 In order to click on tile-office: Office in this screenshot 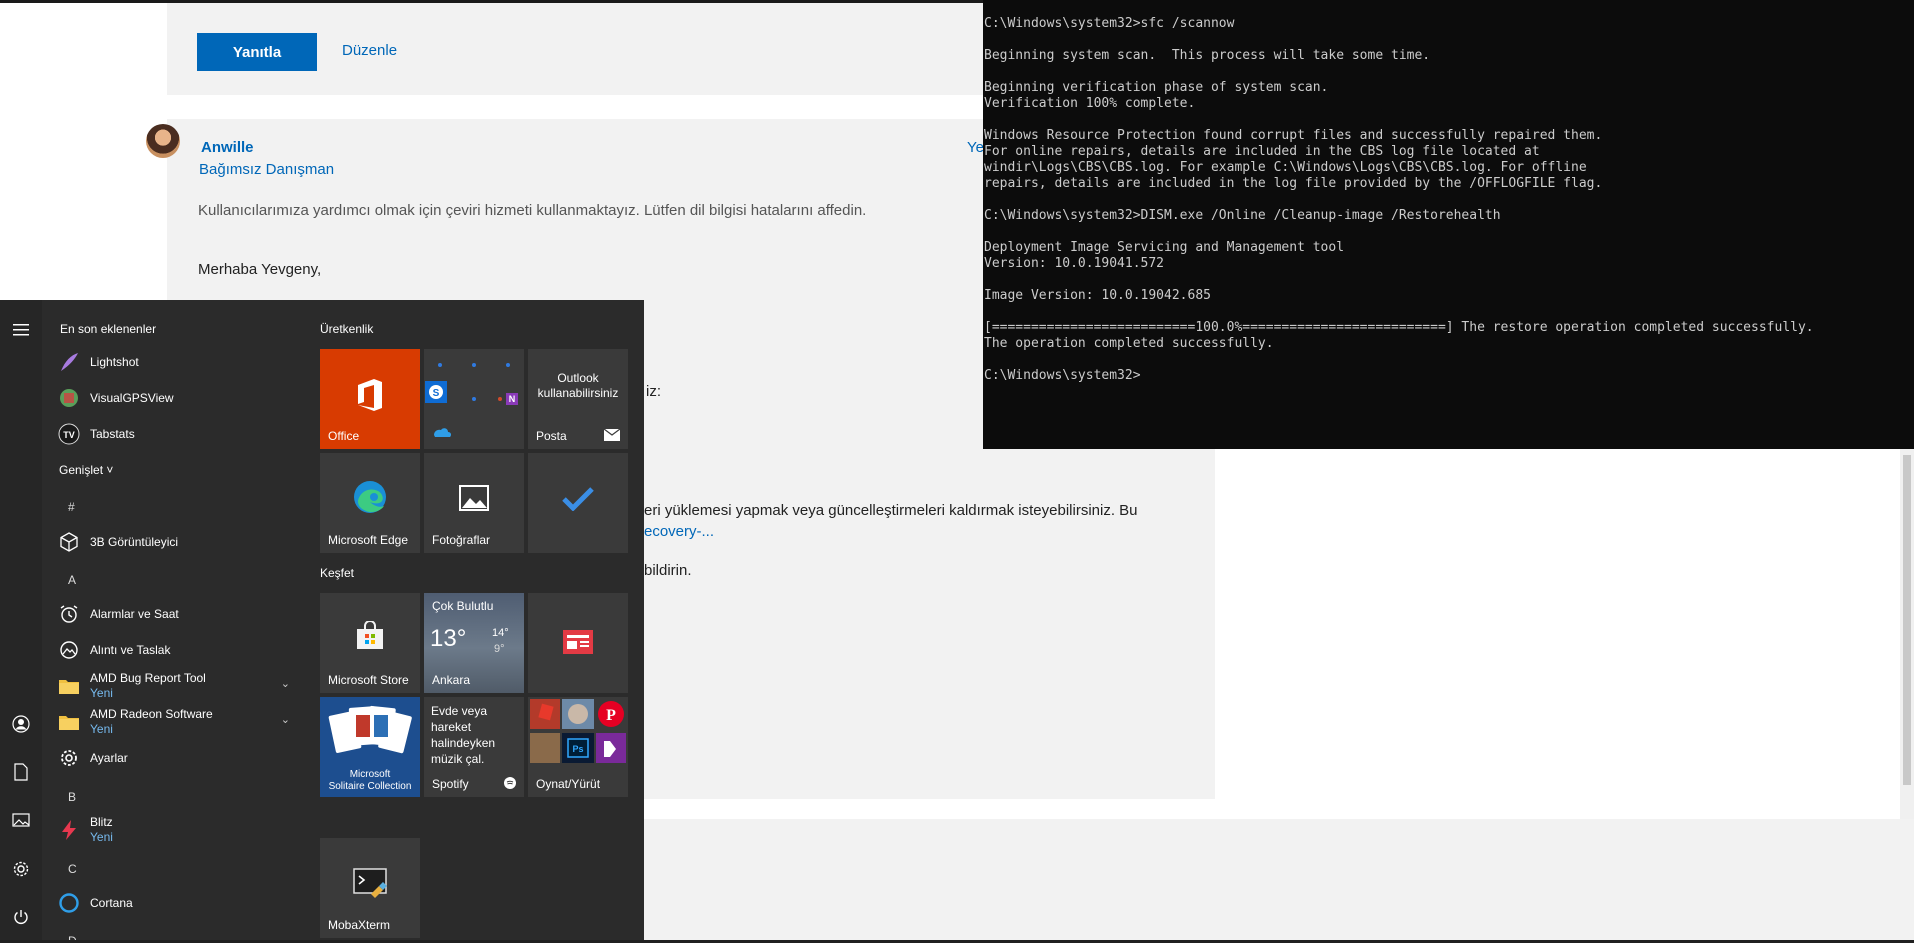, I will do `click(370, 399)`.